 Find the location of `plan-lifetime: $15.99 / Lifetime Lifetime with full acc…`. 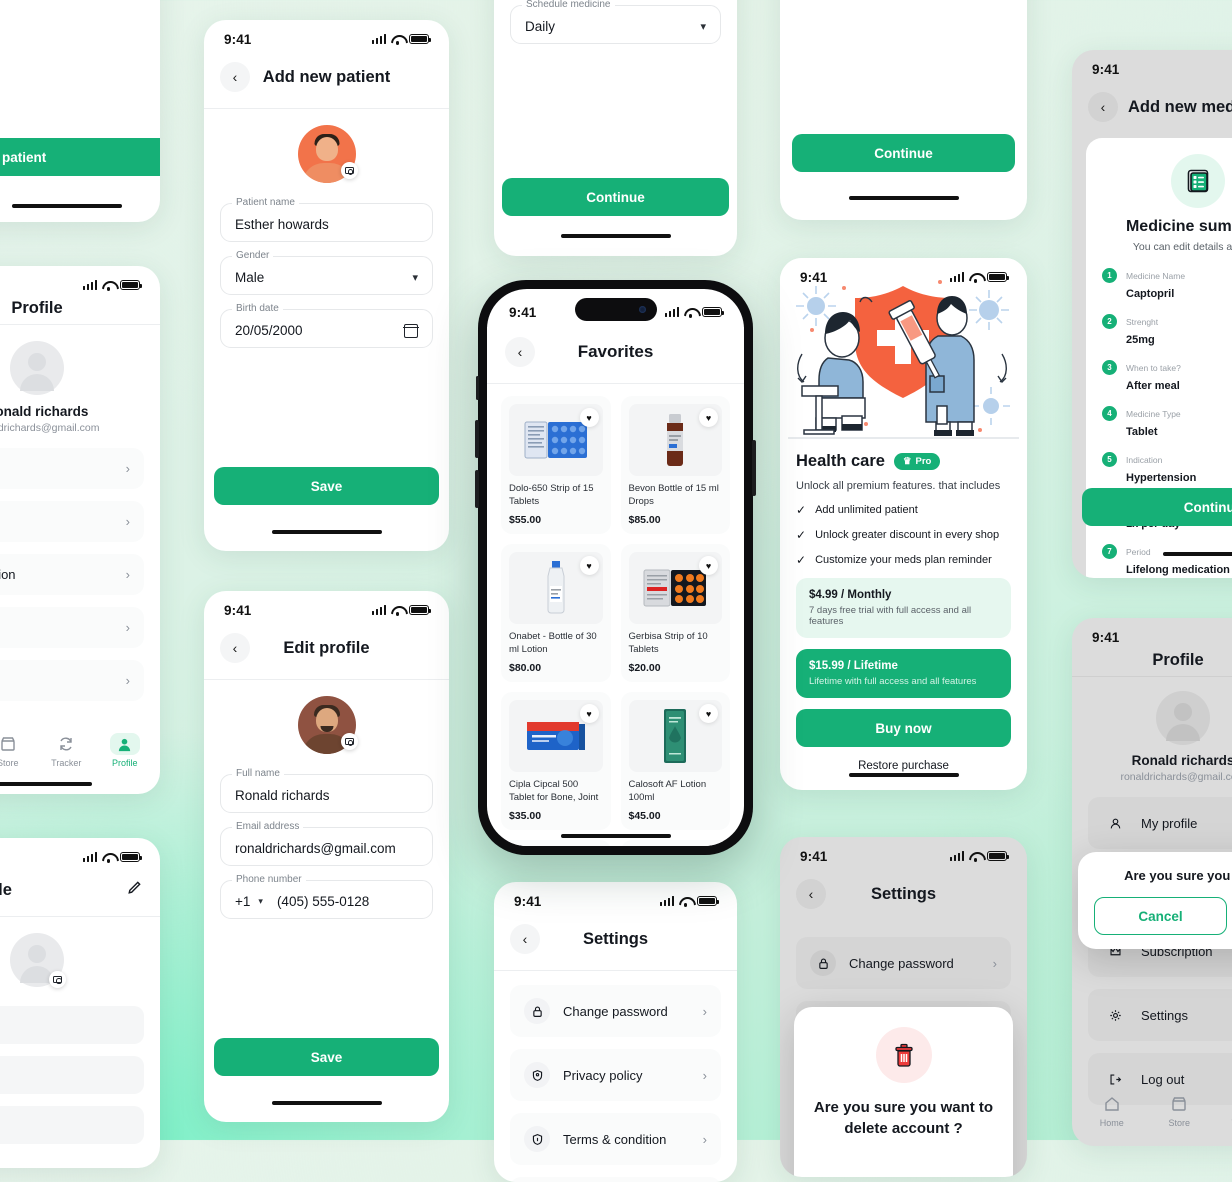

plan-lifetime: $15.99 / Lifetime Lifetime with full acc… is located at coordinates (903, 673).